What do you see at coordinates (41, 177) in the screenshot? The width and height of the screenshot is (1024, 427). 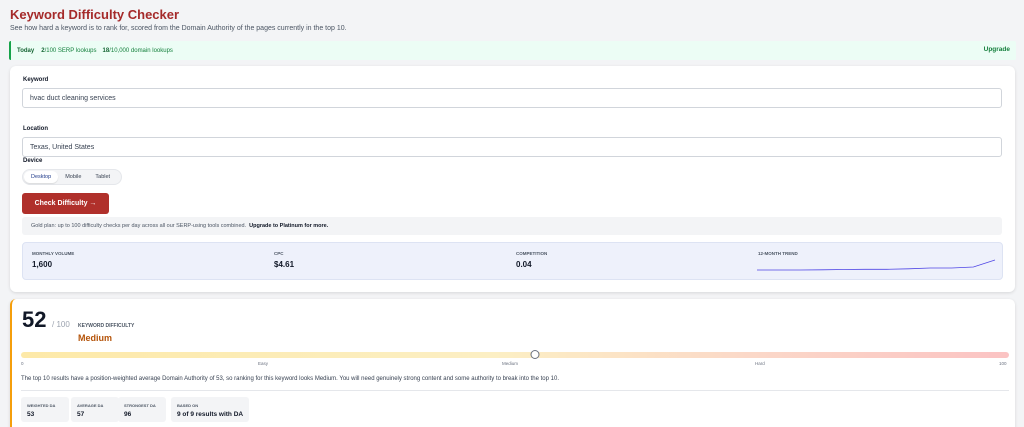 I see `device-desktop-option: Desktop` at bounding box center [41, 177].